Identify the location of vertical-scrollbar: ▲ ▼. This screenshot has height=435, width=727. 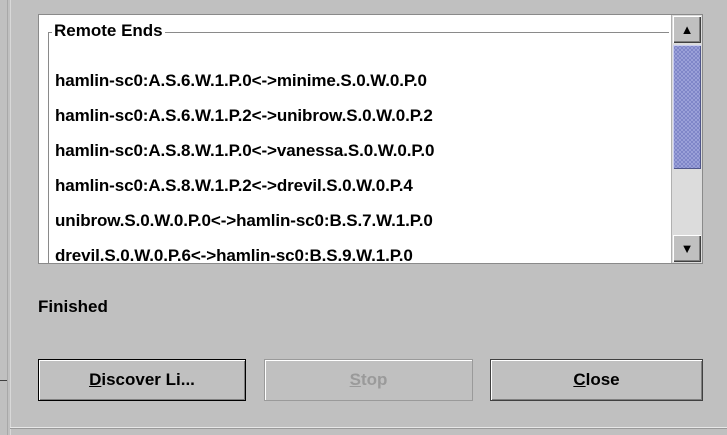
(686, 139).